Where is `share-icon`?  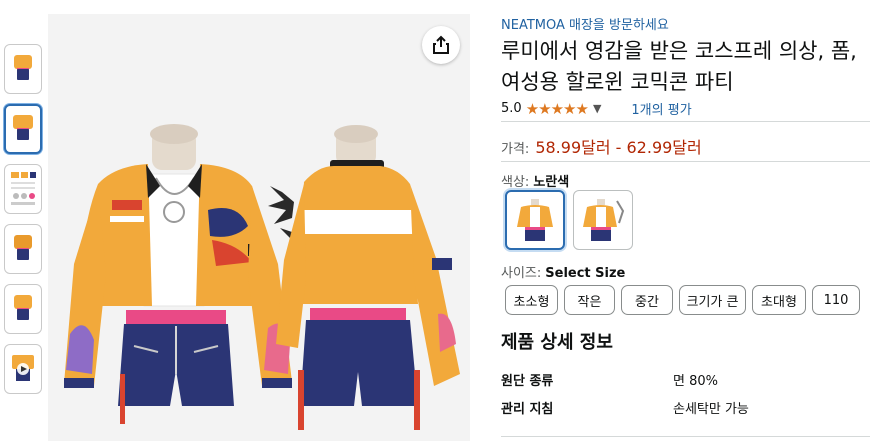
share-icon is located at coordinates (441, 44).